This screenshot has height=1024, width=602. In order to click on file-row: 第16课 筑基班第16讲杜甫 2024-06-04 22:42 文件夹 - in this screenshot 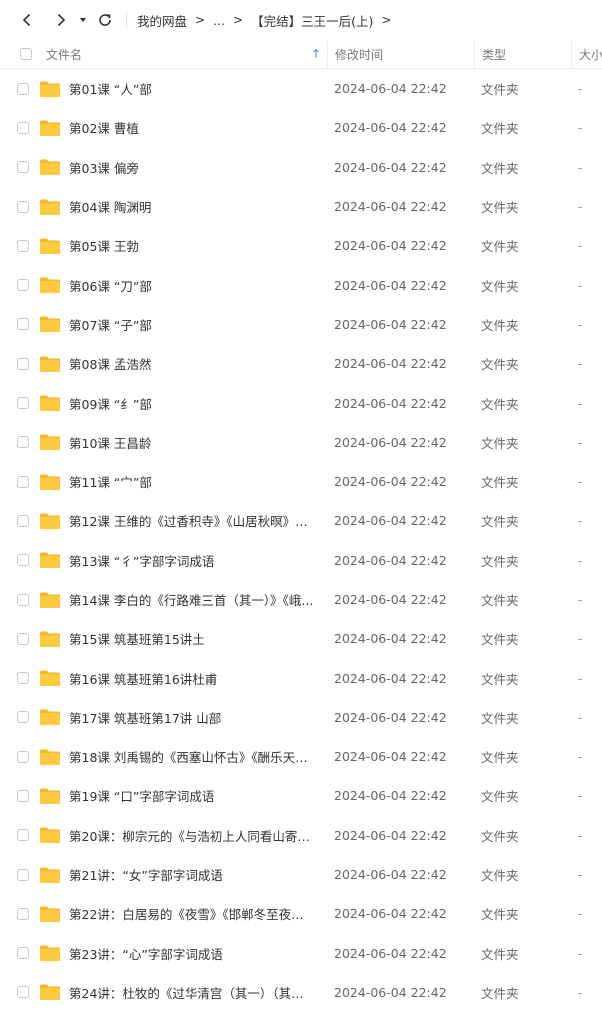, I will do `click(301, 677)`.